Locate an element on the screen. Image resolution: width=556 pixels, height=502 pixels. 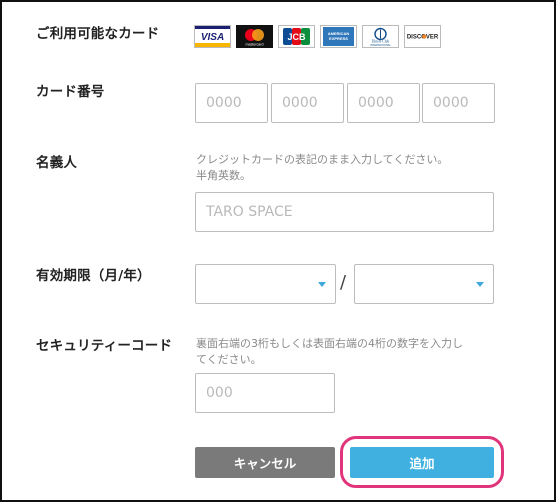
jcb-logo: JCB is located at coordinates (296, 36).